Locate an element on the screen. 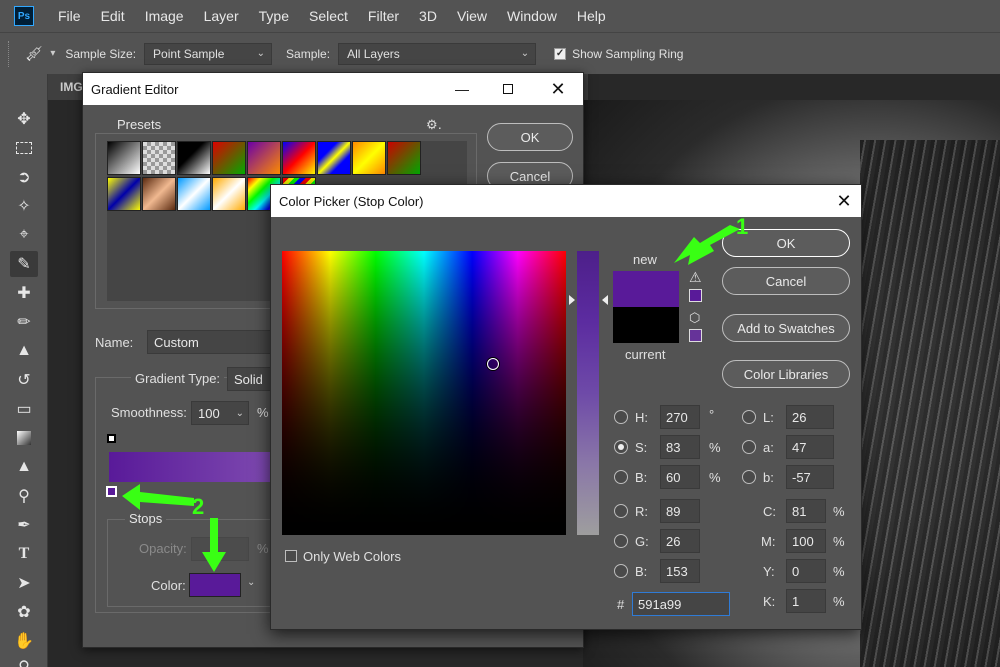 Image resolution: width=1000 pixels, height=667 pixels. lasso-tool-icon: ➲ is located at coordinates (24, 177).